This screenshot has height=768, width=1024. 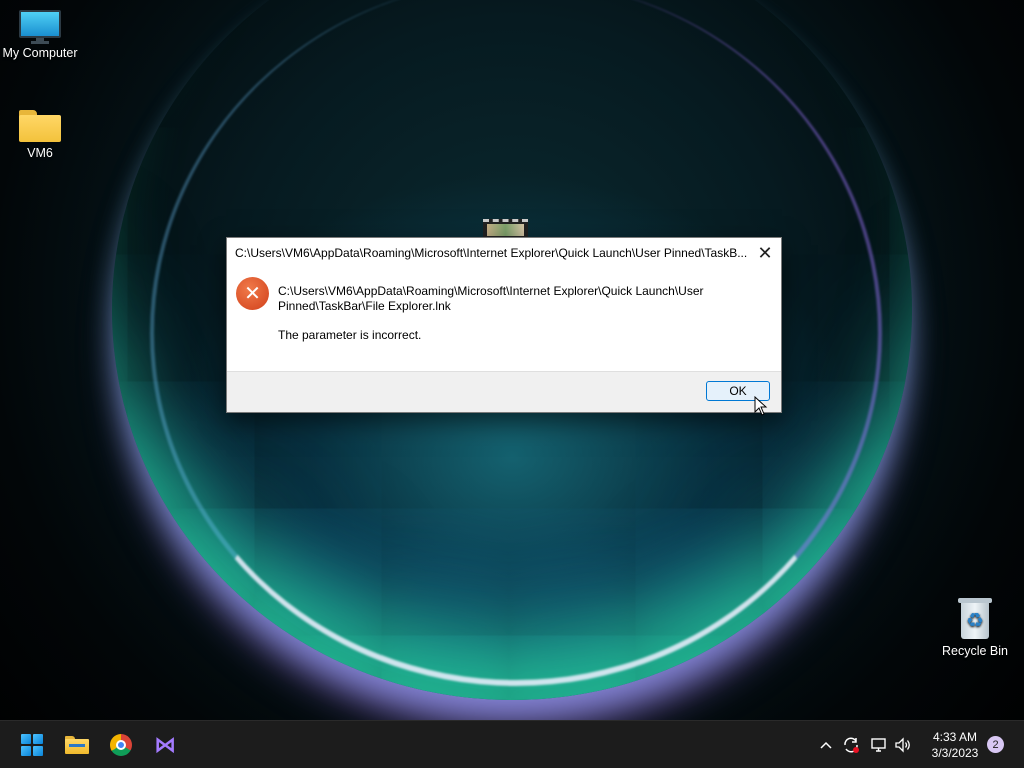 I want to click on taskbar-file-explorer, so click(x=77, y=745).